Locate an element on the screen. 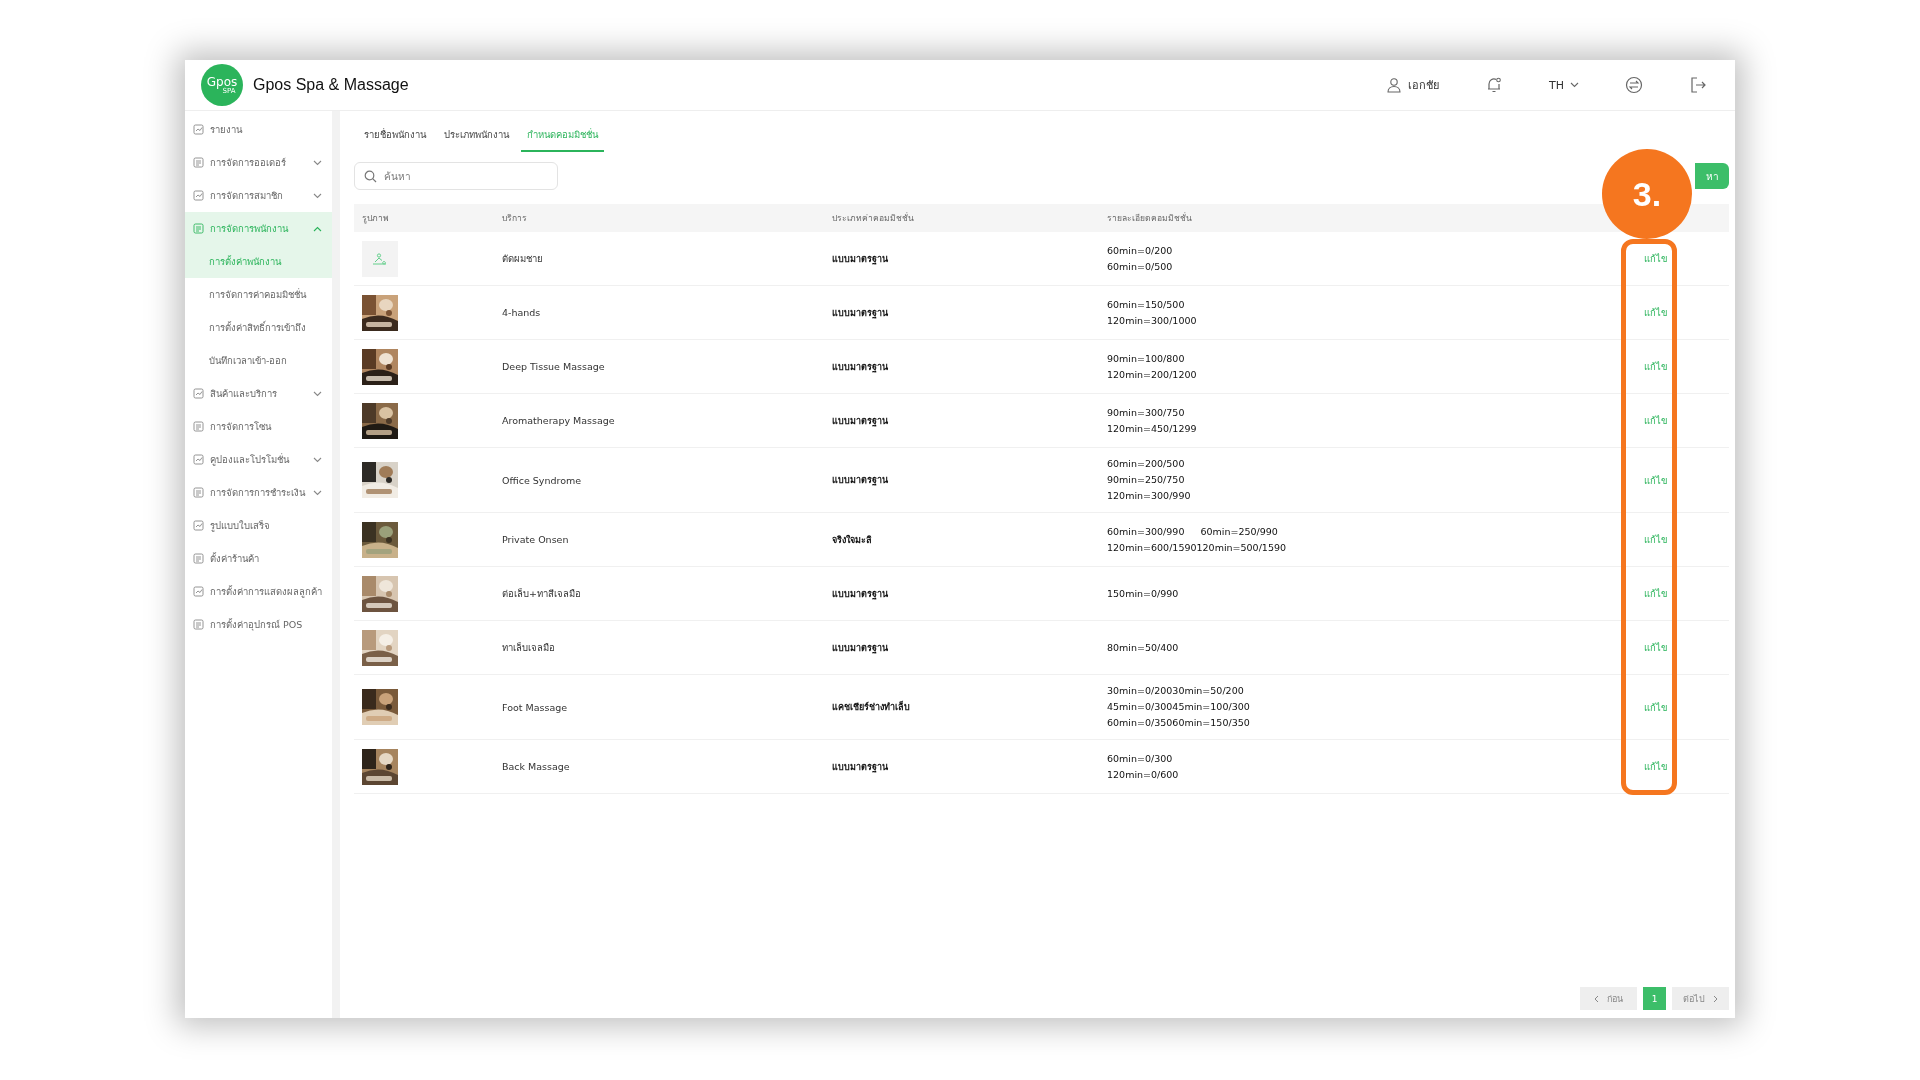  commission-detail: 60min=300/990 is located at coordinates (1146, 531).